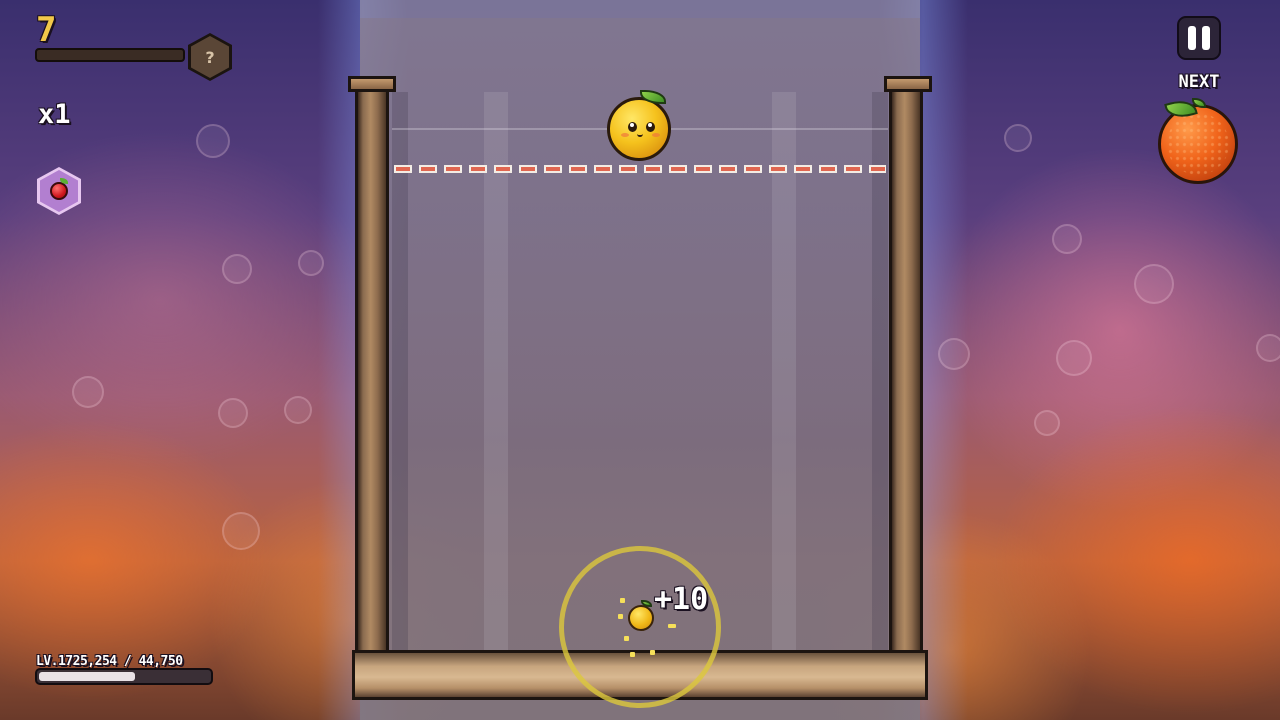  Describe the element at coordinates (1199, 38) in the screenshot. I see `pause-button` at that location.